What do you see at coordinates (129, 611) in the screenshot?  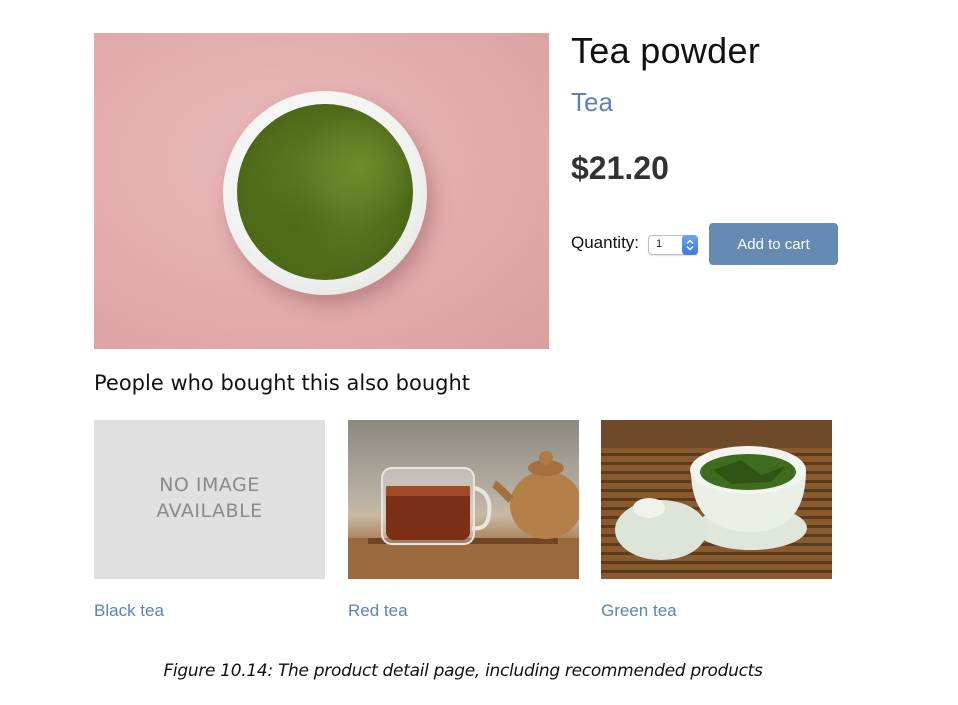 I see `recommended-link-black-tea: Black tea` at bounding box center [129, 611].